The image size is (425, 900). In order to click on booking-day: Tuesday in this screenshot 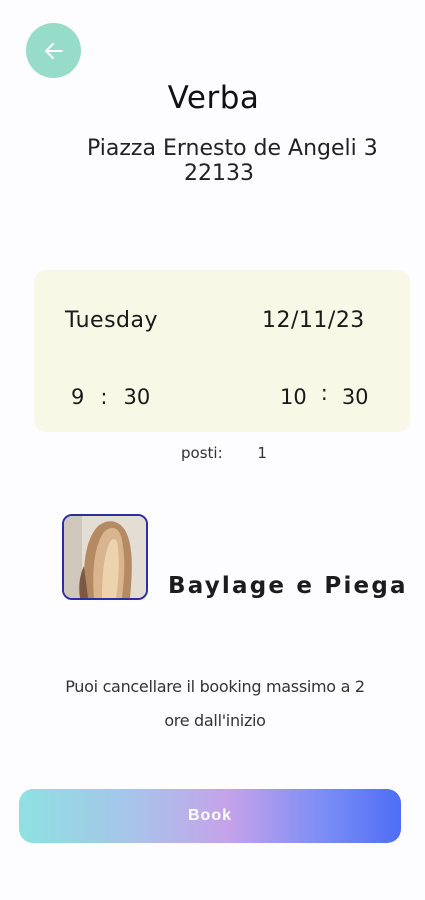, I will do `click(112, 320)`.